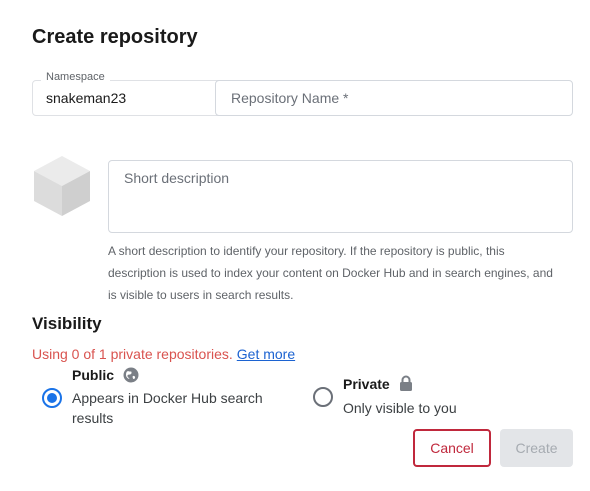  What do you see at coordinates (86, 98) in the screenshot?
I see `namespace-value: snakeman23` at bounding box center [86, 98].